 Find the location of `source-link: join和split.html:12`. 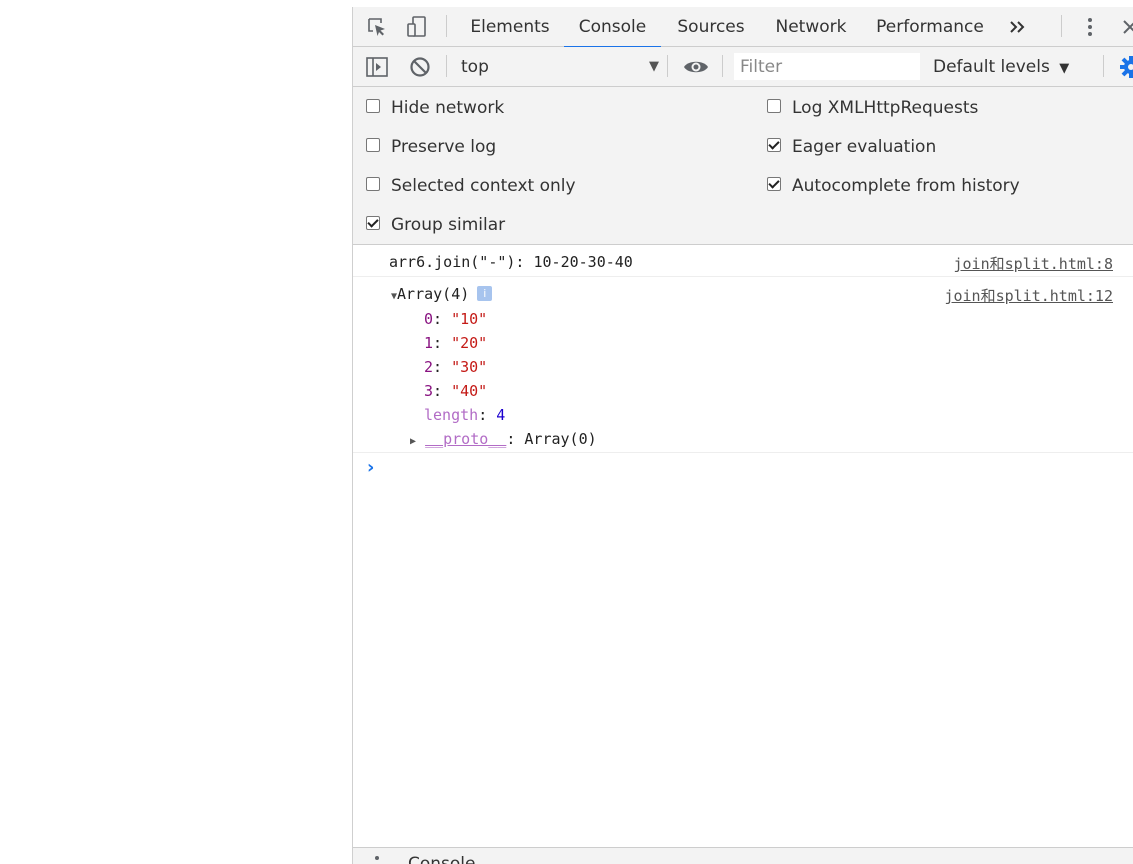

source-link: join和split.html:12 is located at coordinates (1028, 295).